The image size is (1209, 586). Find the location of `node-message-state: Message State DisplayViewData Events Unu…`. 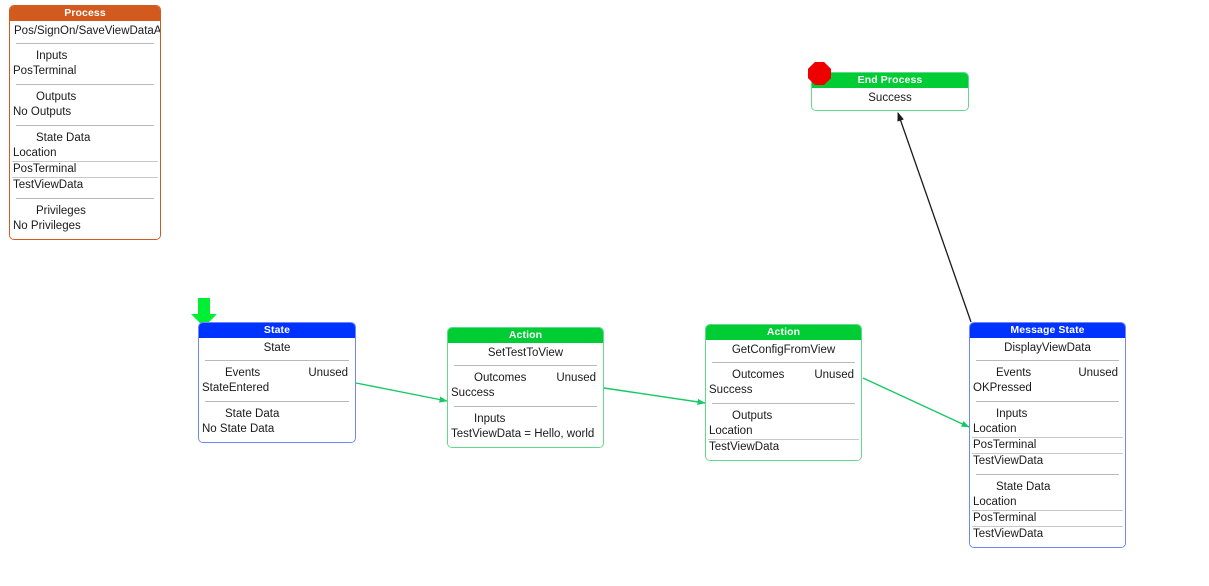

node-message-state: Message State DisplayViewData Events Unu… is located at coordinates (1047, 435).